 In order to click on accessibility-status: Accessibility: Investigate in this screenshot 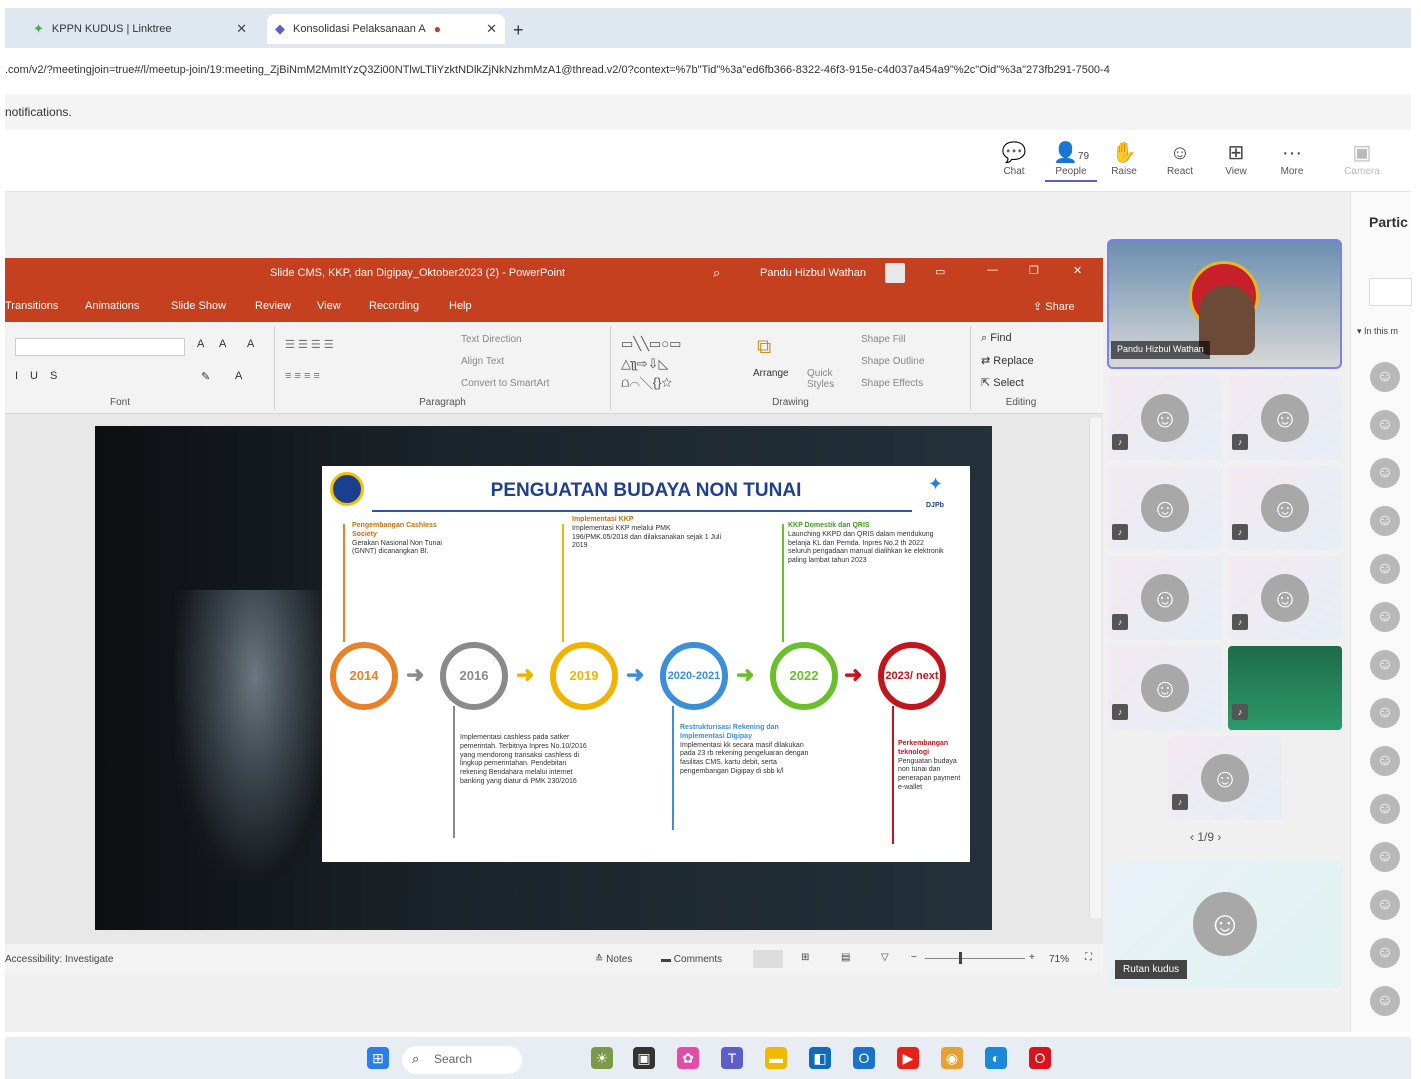, I will do `click(59, 959)`.